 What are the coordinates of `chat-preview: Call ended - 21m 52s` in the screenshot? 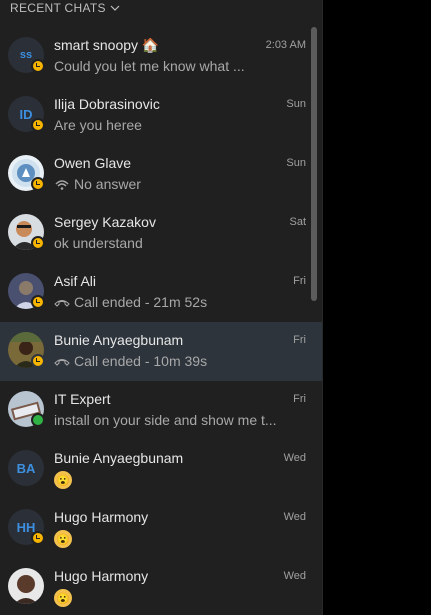 It's located at (174, 302).